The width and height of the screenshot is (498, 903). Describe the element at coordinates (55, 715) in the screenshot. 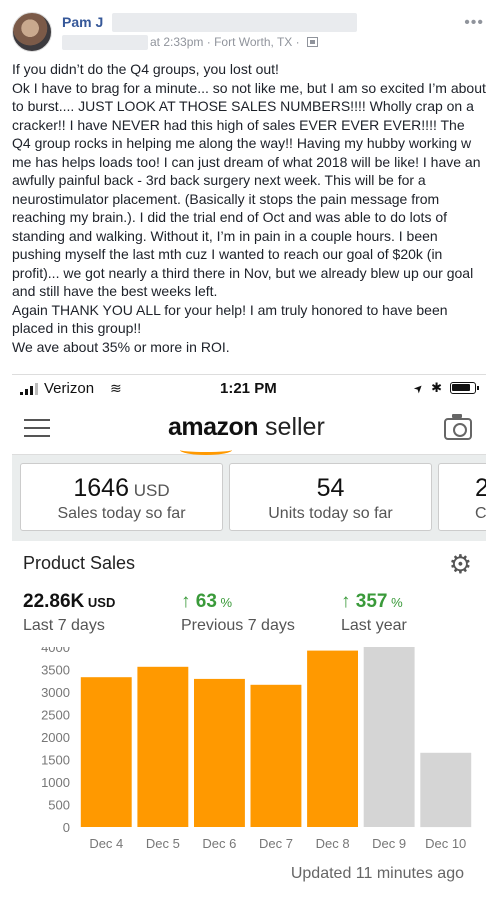

I see `y-tick-label: 2500` at that location.